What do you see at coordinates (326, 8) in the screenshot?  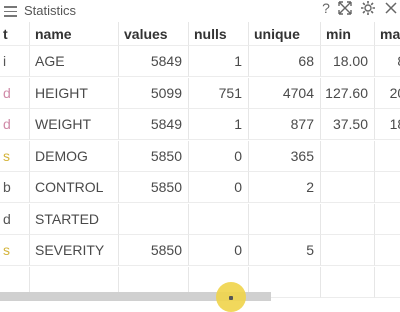 I see `help-icon: ?` at bounding box center [326, 8].